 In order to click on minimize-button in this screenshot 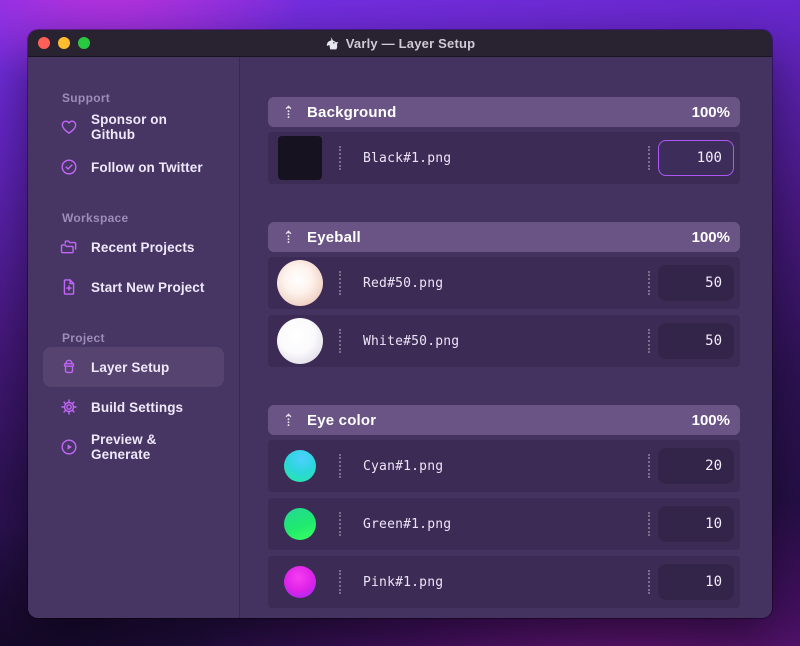, I will do `click(64, 43)`.